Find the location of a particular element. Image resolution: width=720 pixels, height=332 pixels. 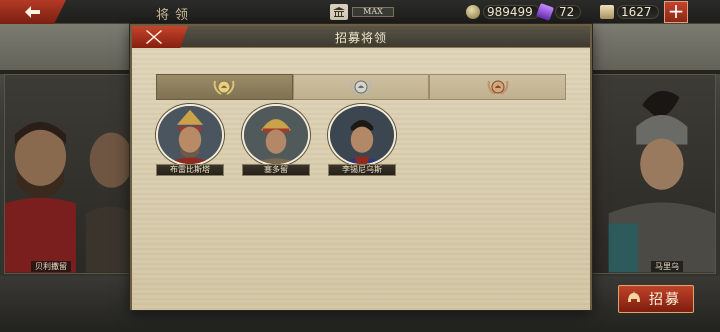

hero-name: 布雷比斯塔 is located at coordinates (190, 170).